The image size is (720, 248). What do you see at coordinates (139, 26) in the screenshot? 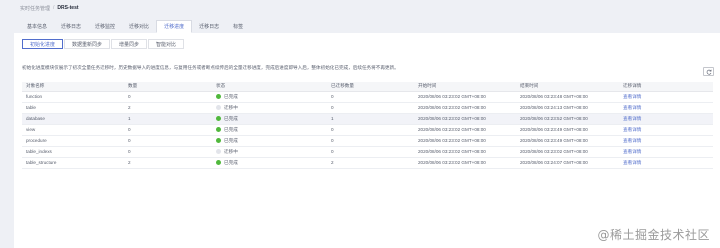
I see `top-tab-3: 迁移对比` at bounding box center [139, 26].